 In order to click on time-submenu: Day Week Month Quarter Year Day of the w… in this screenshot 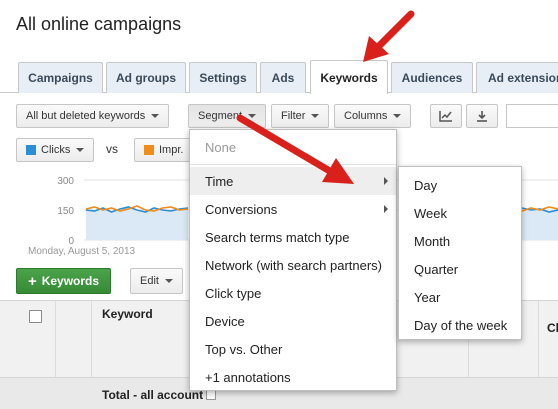, I will do `click(460, 253)`.